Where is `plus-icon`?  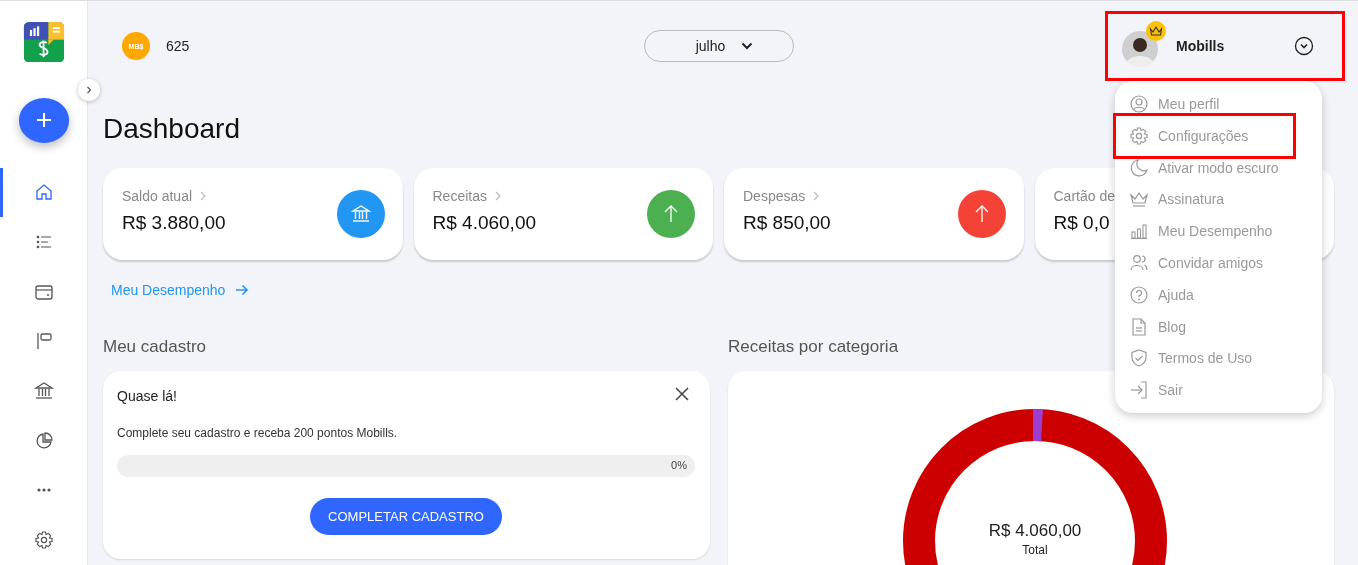
plus-icon is located at coordinates (43, 120).